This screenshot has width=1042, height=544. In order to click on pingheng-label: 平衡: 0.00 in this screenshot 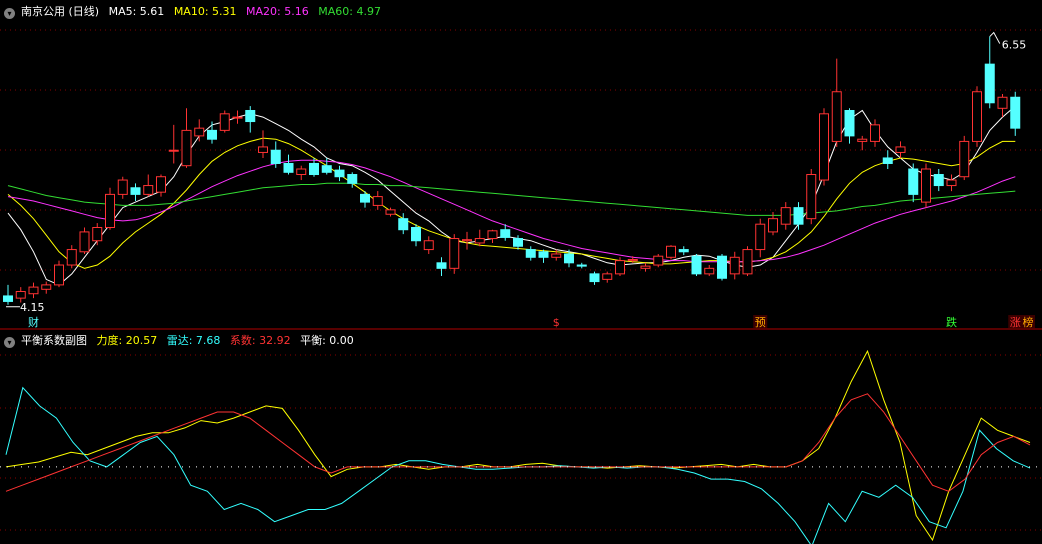, I will do `click(327, 340)`.